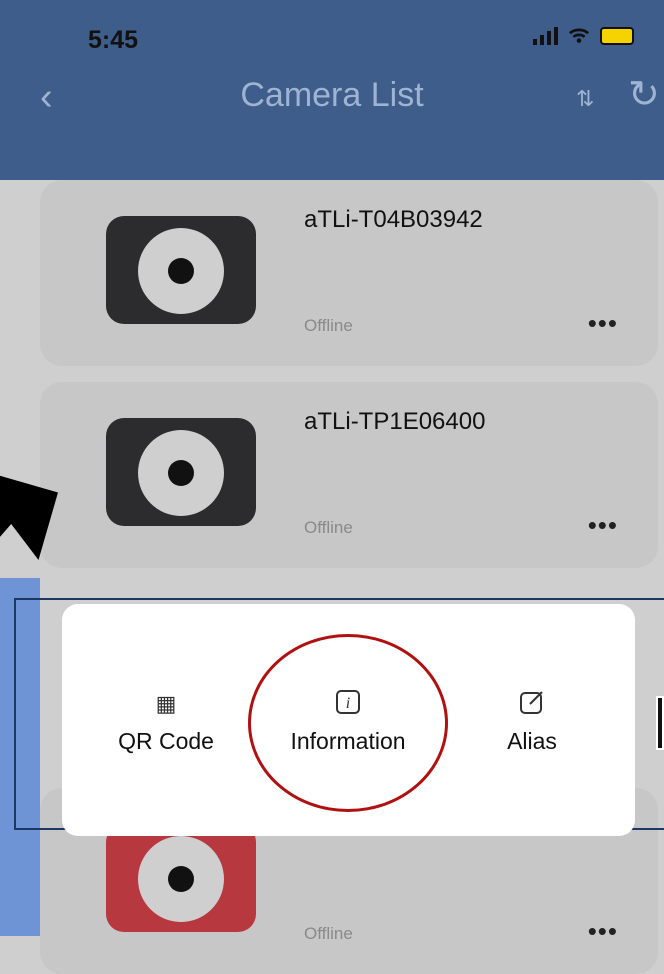 The image size is (664, 974). I want to click on edit-icon, so click(532, 704).